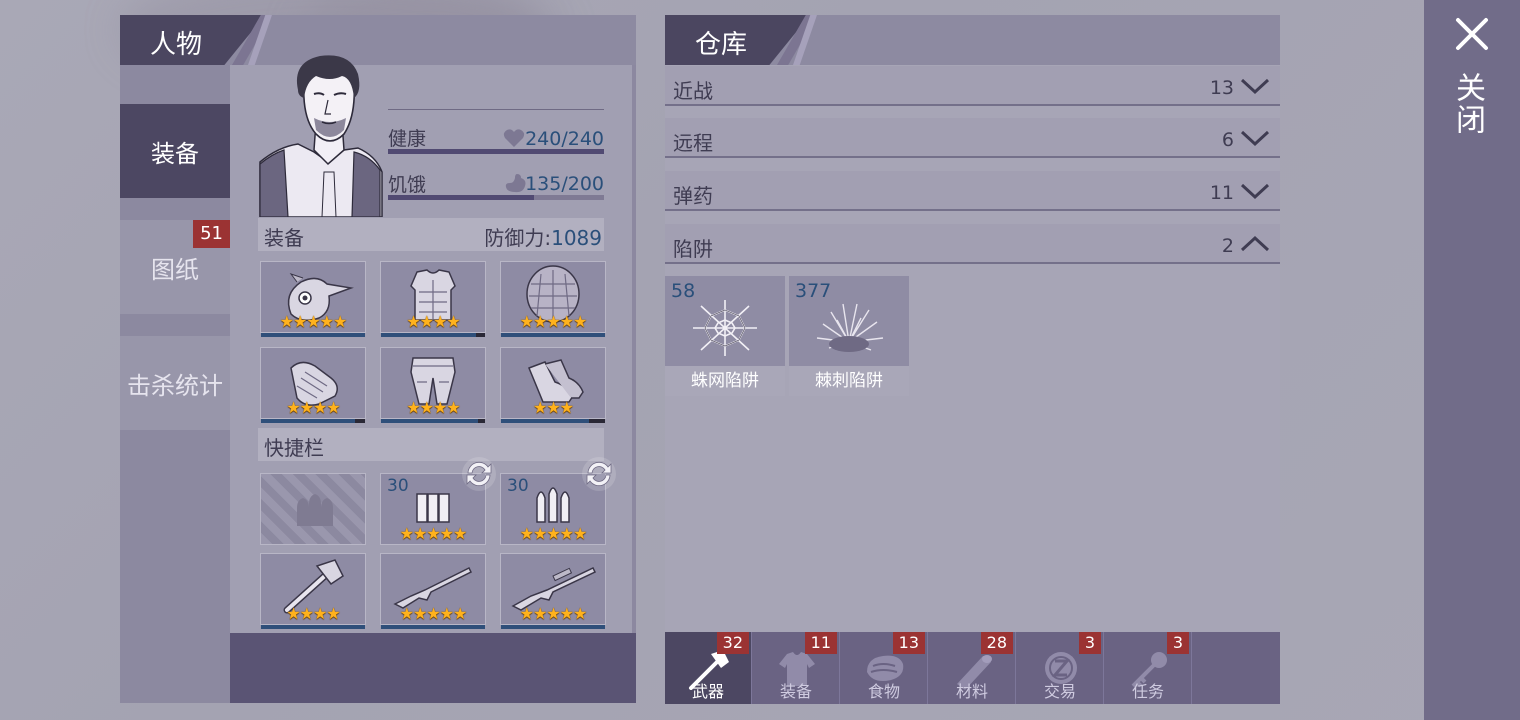 This screenshot has width=1520, height=720. Describe the element at coordinates (849, 381) in the screenshot. I see `item-name: 棘刺陷阱` at that location.